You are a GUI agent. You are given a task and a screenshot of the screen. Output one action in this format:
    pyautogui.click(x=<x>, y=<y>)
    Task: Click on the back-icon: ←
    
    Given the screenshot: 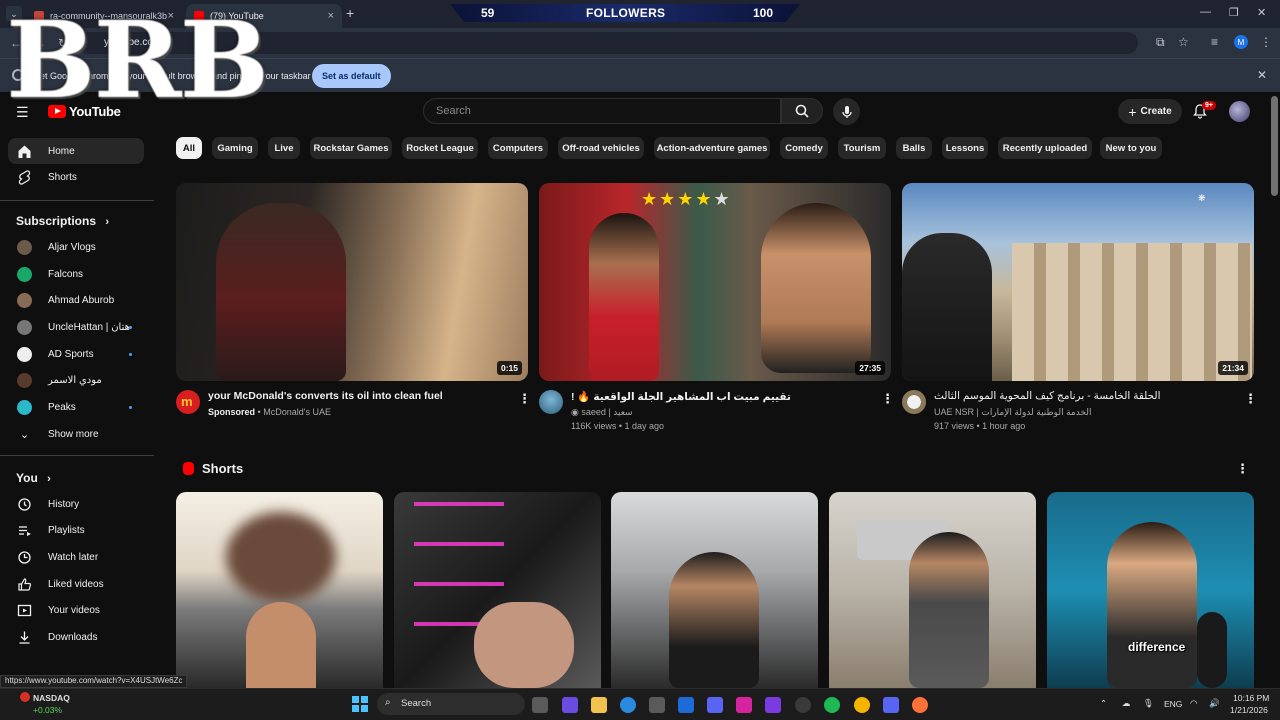 What is the action you would take?
    pyautogui.click(x=16, y=43)
    